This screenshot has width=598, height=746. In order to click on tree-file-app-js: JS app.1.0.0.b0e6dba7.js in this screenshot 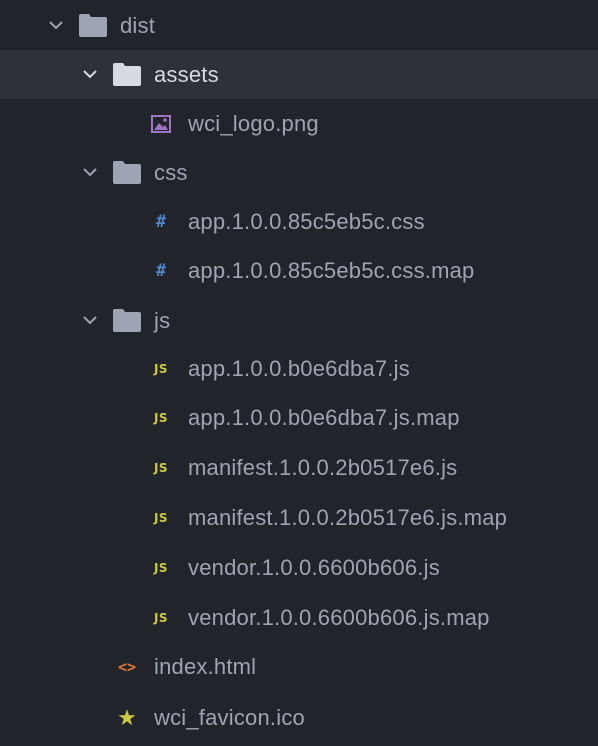, I will do `click(299, 368)`.